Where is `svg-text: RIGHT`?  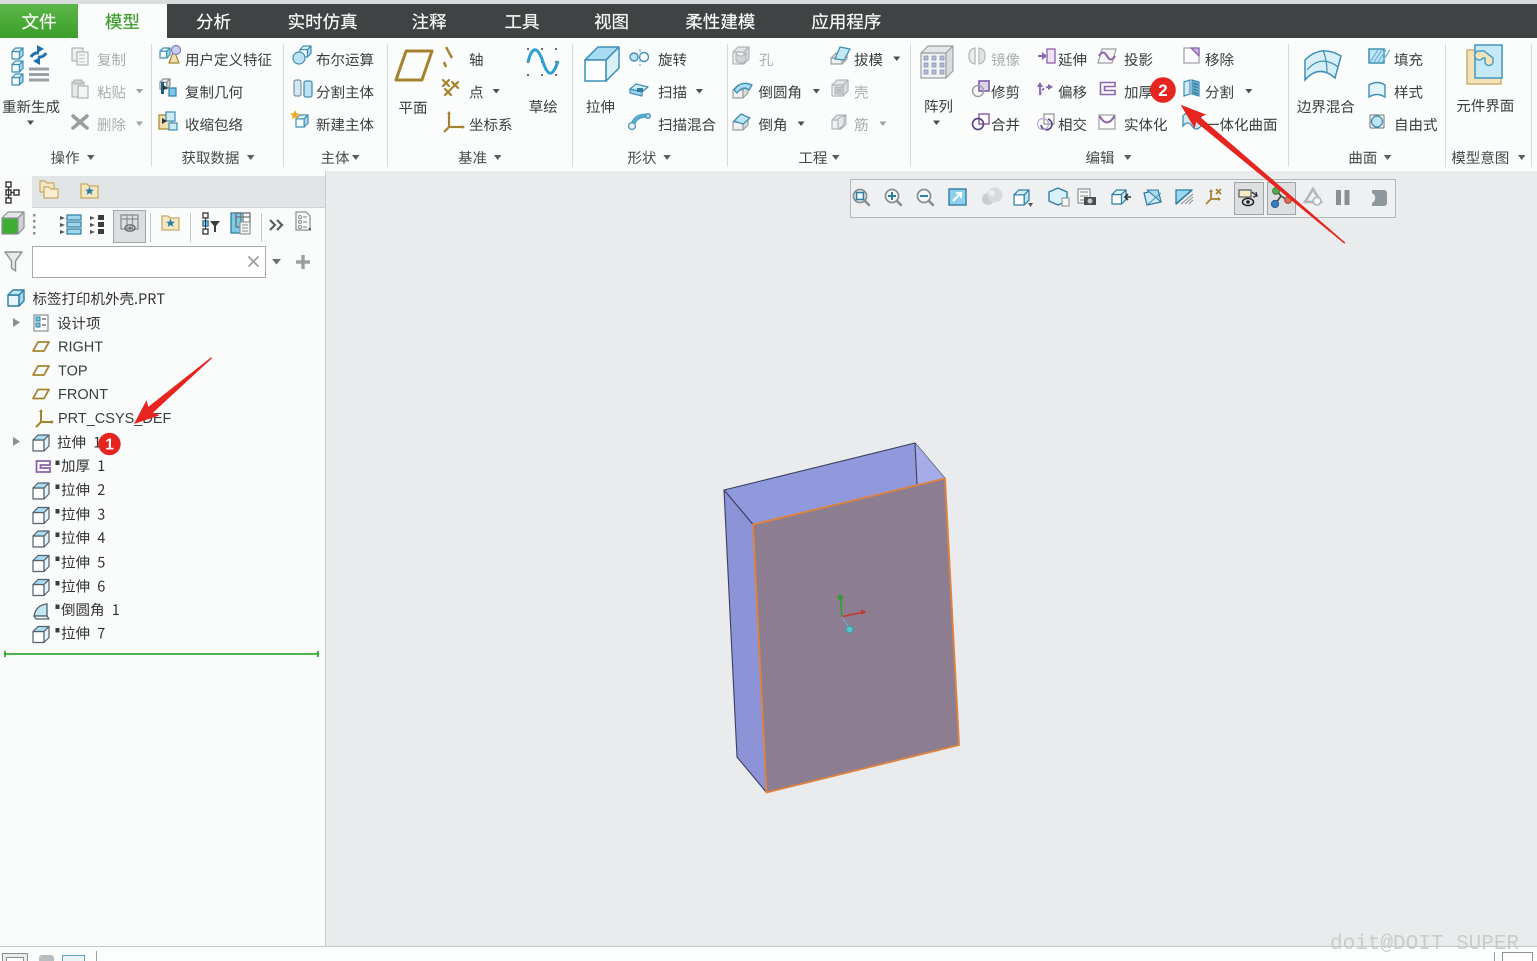 svg-text: RIGHT is located at coordinates (80, 348).